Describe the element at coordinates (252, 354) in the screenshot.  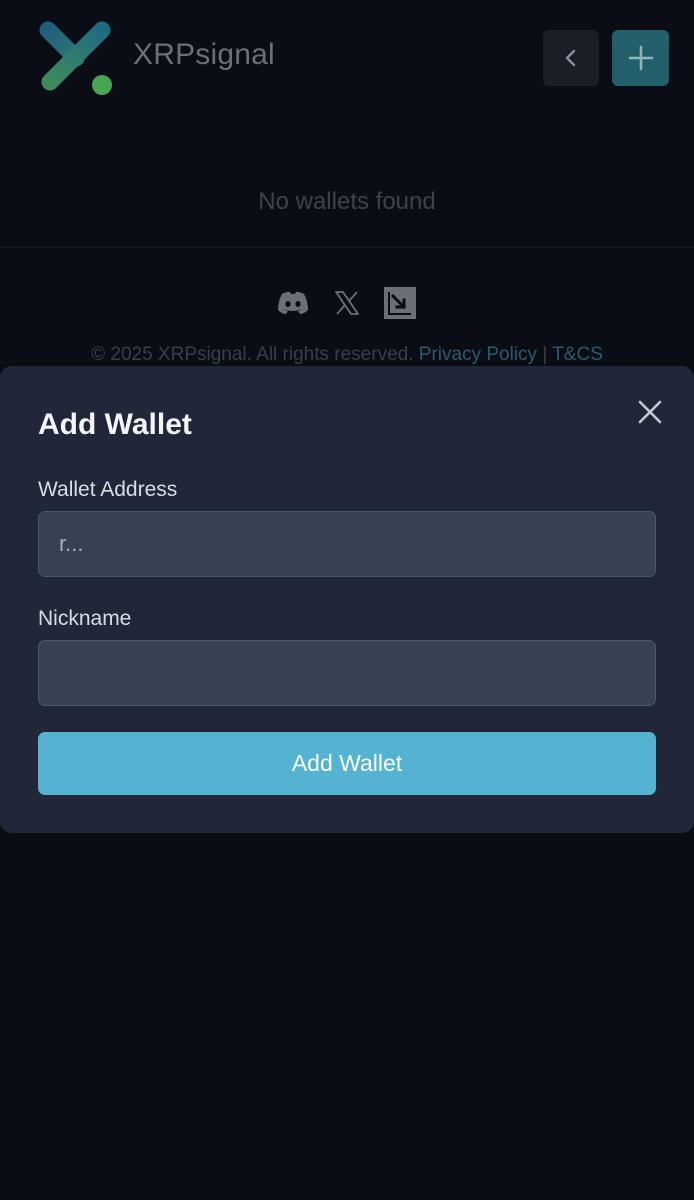
I see `copyright-text: © 2025 XRPsignal. All rights reserved.` at that location.